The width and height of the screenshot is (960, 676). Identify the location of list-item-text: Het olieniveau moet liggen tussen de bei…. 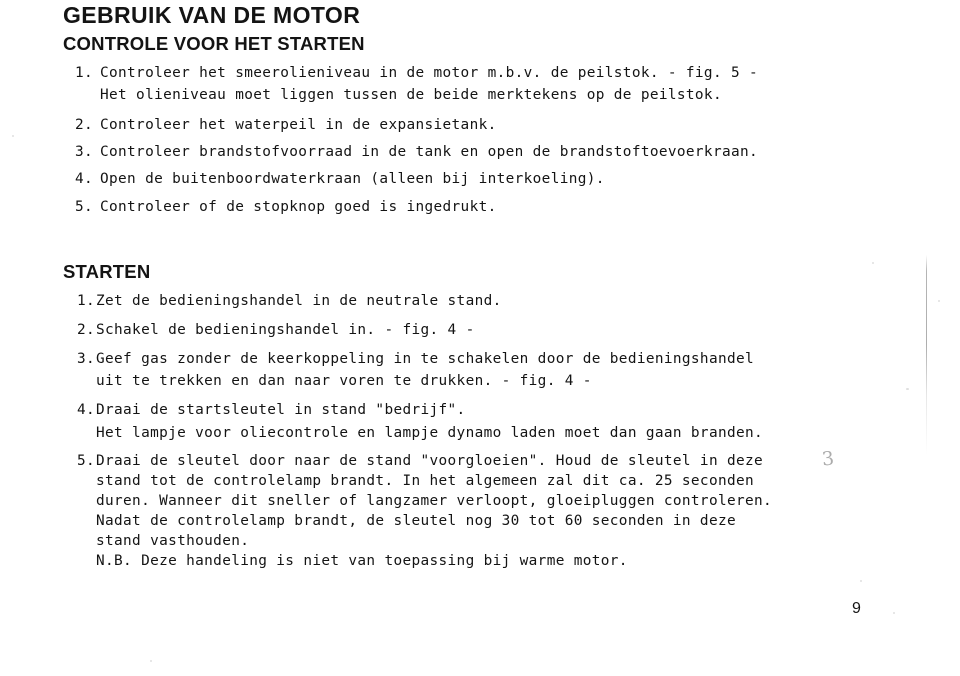
(411, 95).